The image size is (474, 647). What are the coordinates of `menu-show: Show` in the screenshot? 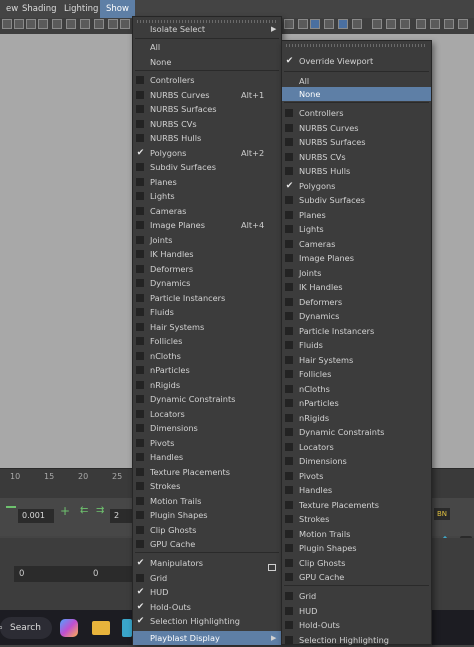 It's located at (117, 9).